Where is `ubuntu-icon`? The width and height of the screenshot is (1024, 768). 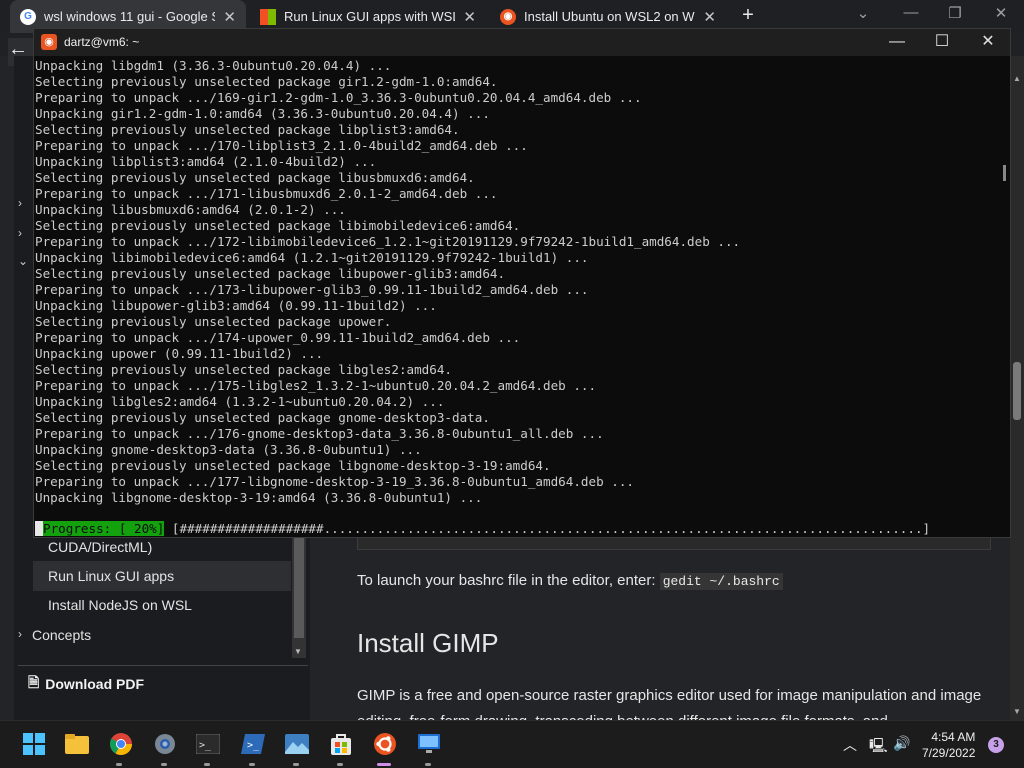 ubuntu-icon is located at coordinates (385, 744).